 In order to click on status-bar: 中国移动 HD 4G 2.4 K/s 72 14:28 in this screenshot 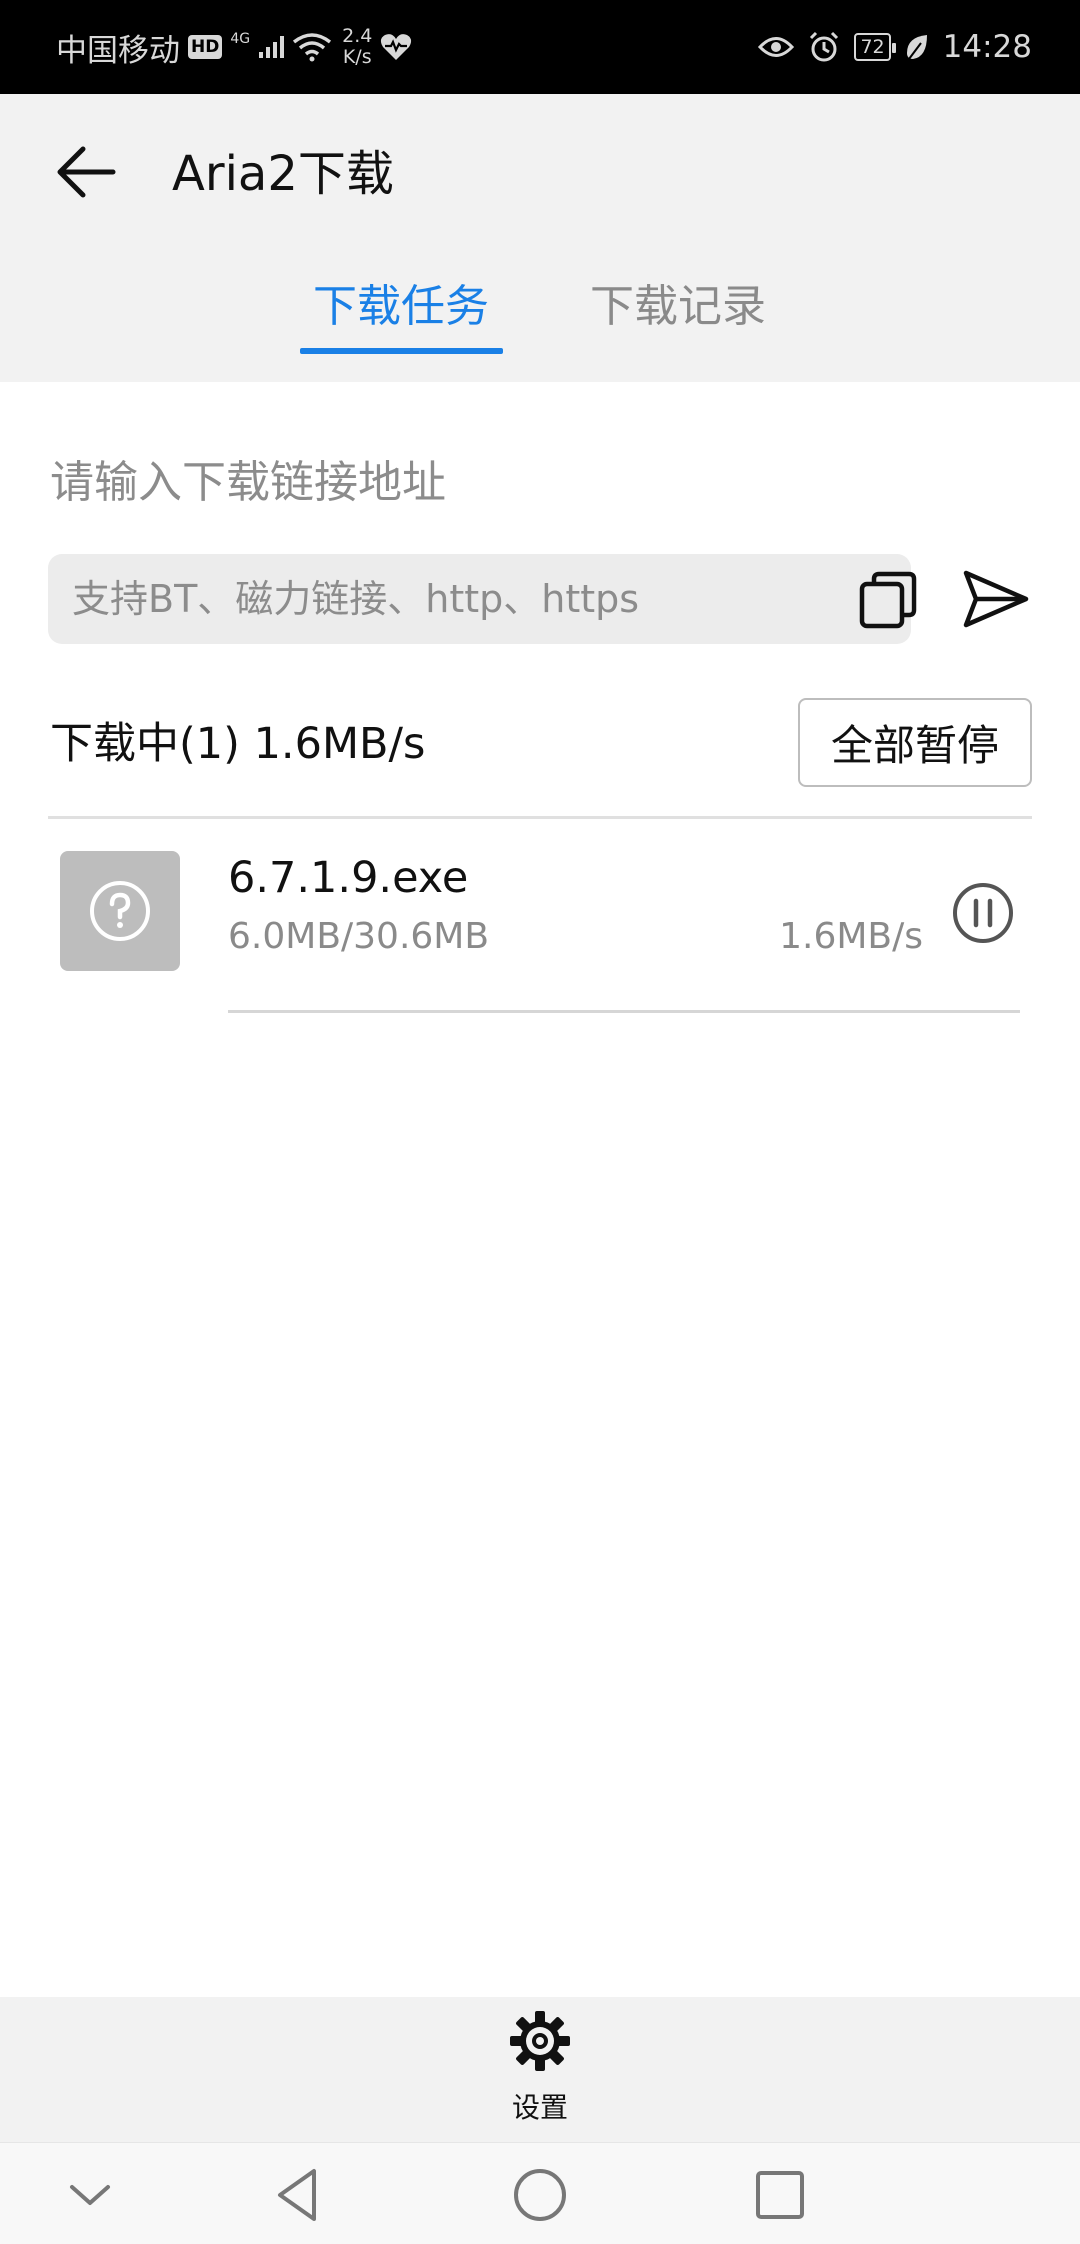, I will do `click(540, 47)`.